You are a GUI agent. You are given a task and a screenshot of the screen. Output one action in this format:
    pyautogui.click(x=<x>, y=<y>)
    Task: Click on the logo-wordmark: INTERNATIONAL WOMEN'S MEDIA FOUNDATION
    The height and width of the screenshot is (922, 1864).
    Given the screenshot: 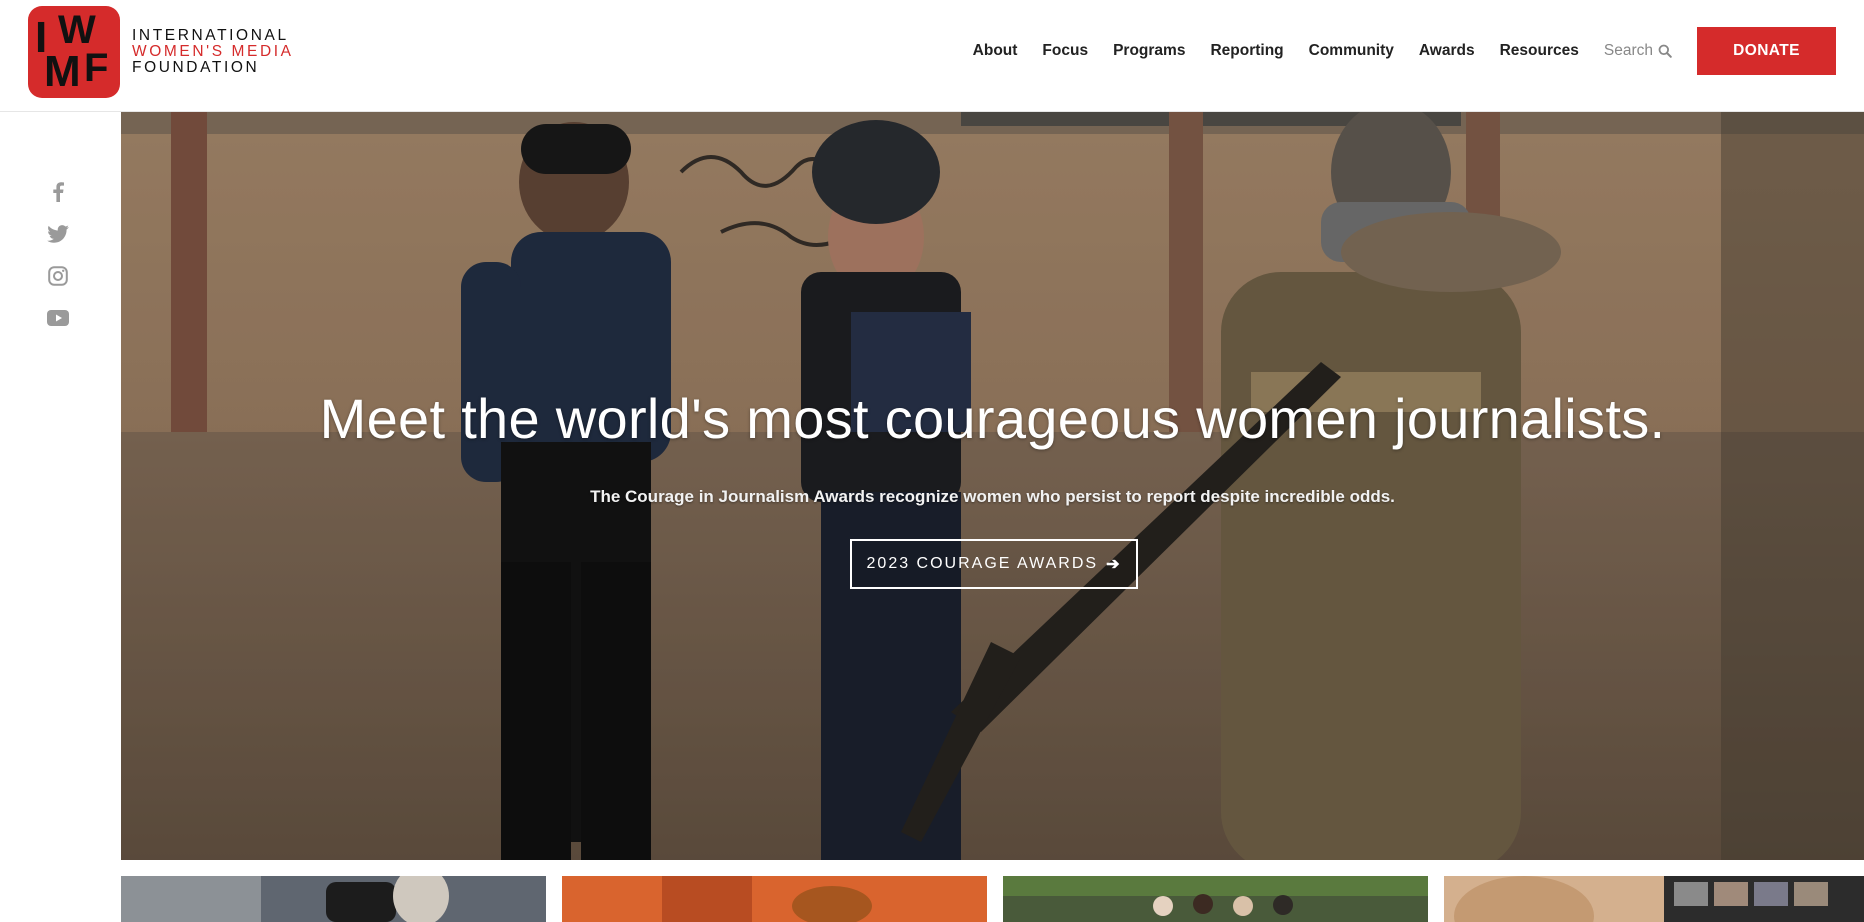 What is the action you would take?
    pyautogui.click(x=213, y=52)
    